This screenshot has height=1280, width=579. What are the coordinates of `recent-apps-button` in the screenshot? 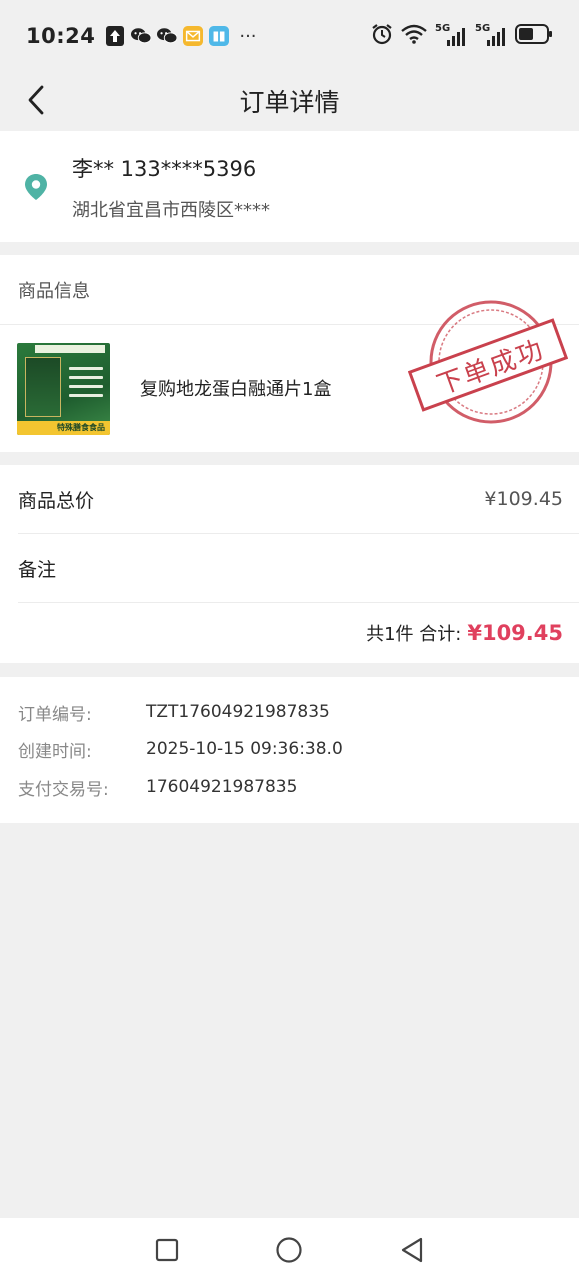 It's located at (167, 1250).